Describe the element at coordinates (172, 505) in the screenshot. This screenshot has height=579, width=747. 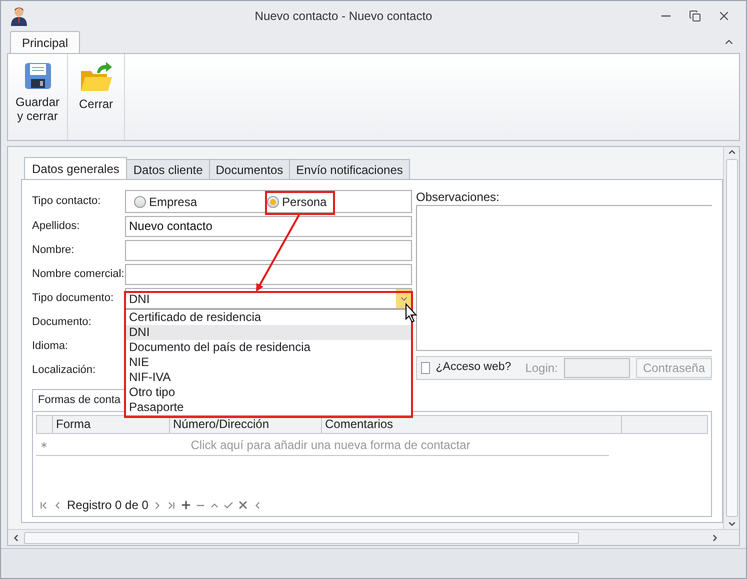
I see `last-record-icon` at that location.